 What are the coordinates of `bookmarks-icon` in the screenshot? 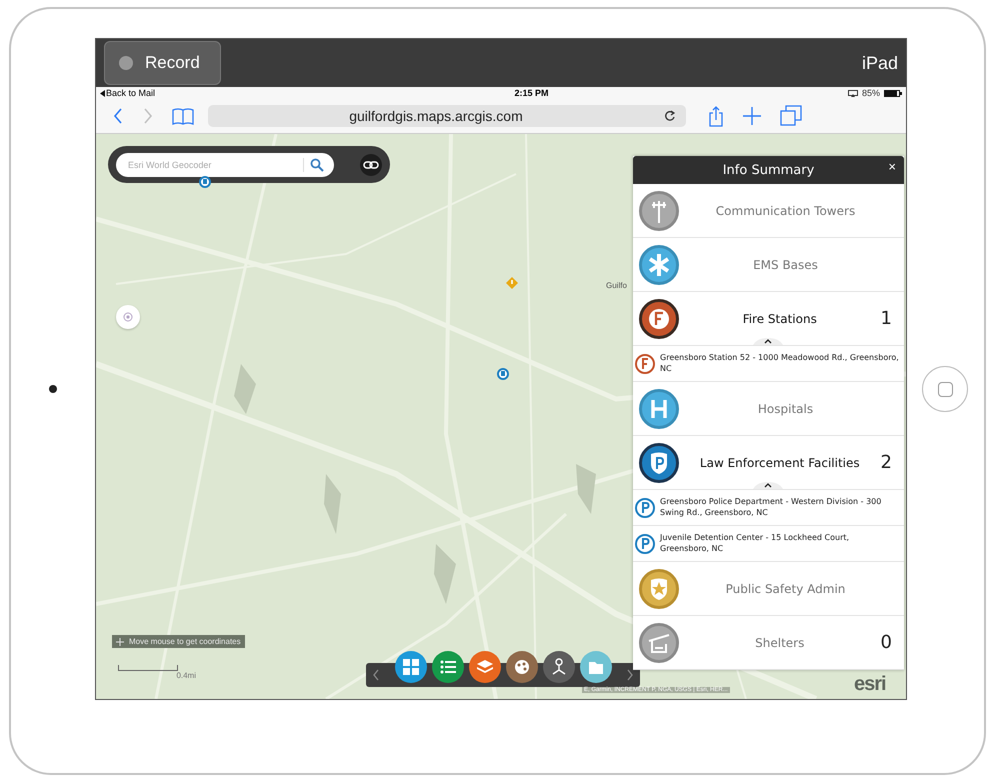 It's located at (183, 116).